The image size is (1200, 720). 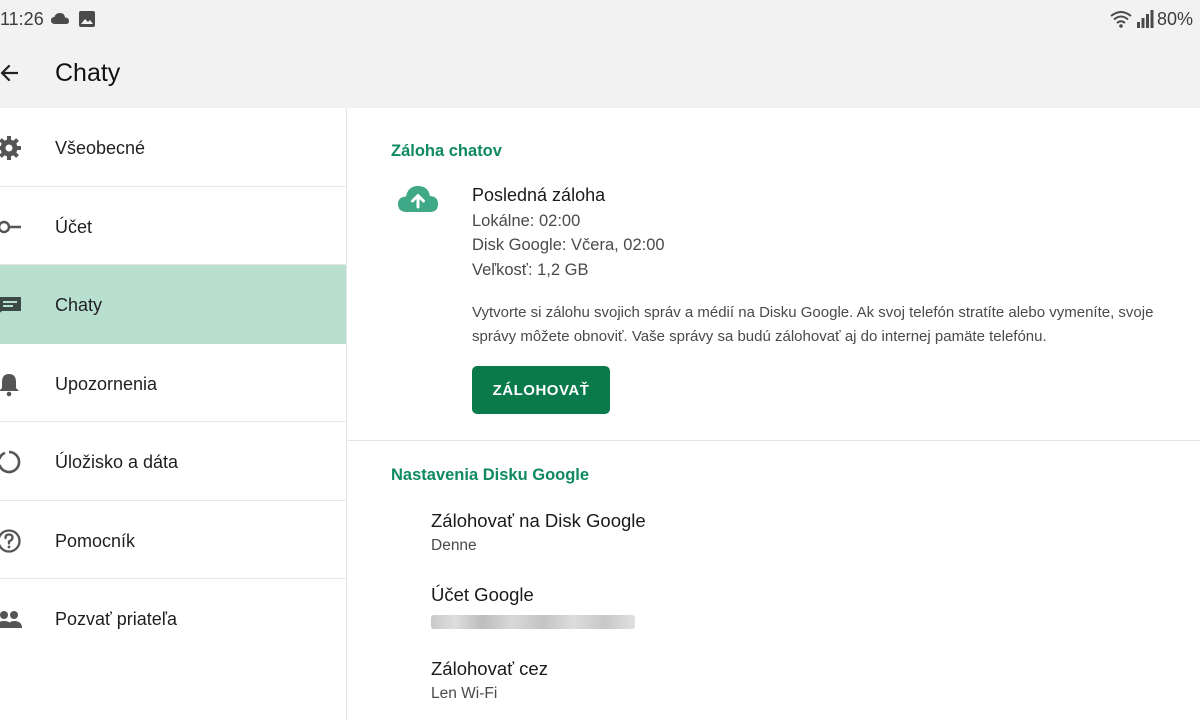 I want to click on backup-frequency-setting: Zálohovať na Disk Google Denne, so click(x=538, y=532).